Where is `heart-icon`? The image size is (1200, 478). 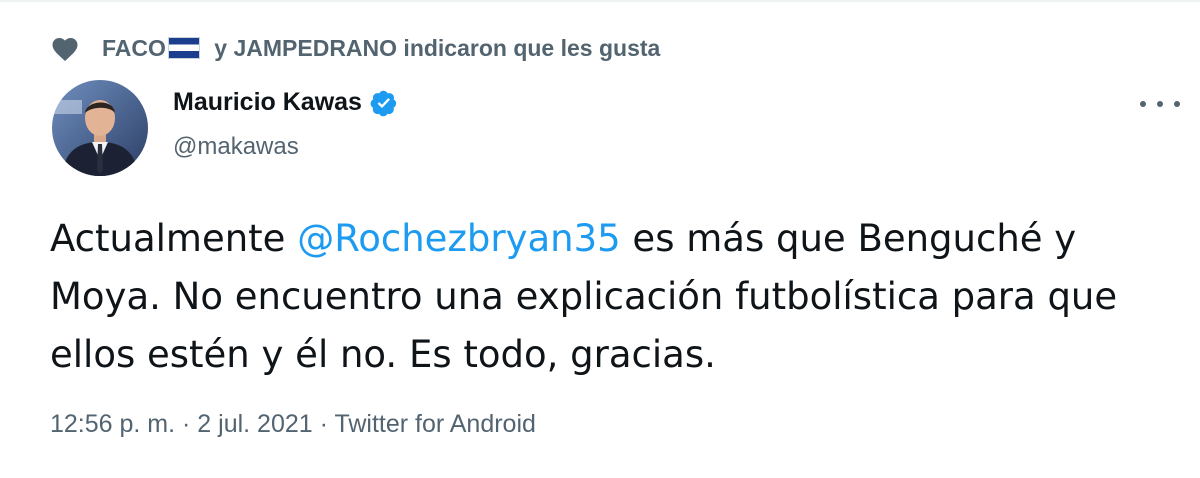
heart-icon is located at coordinates (65, 49).